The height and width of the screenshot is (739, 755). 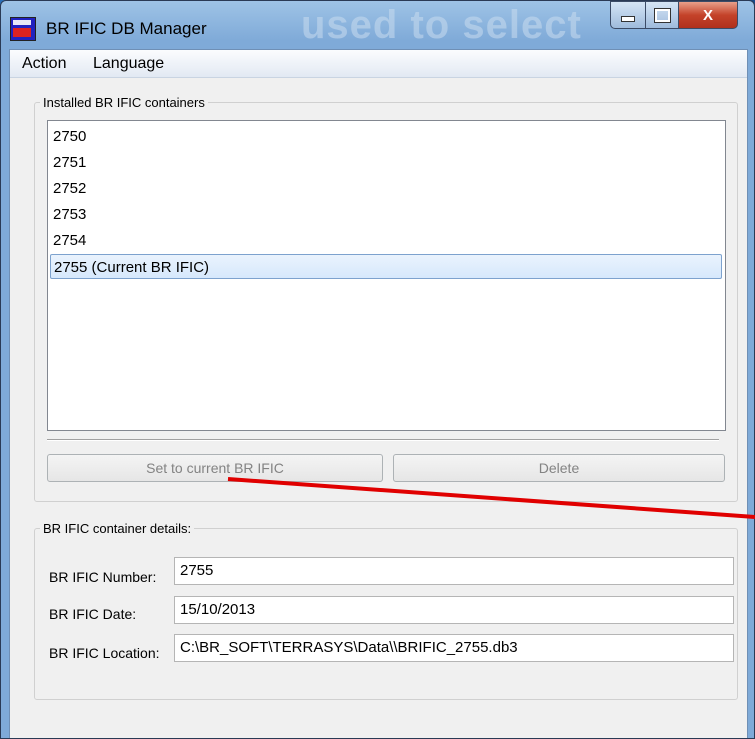 What do you see at coordinates (117, 528) in the screenshot?
I see `container-details-label: BR IFIC container details:` at bounding box center [117, 528].